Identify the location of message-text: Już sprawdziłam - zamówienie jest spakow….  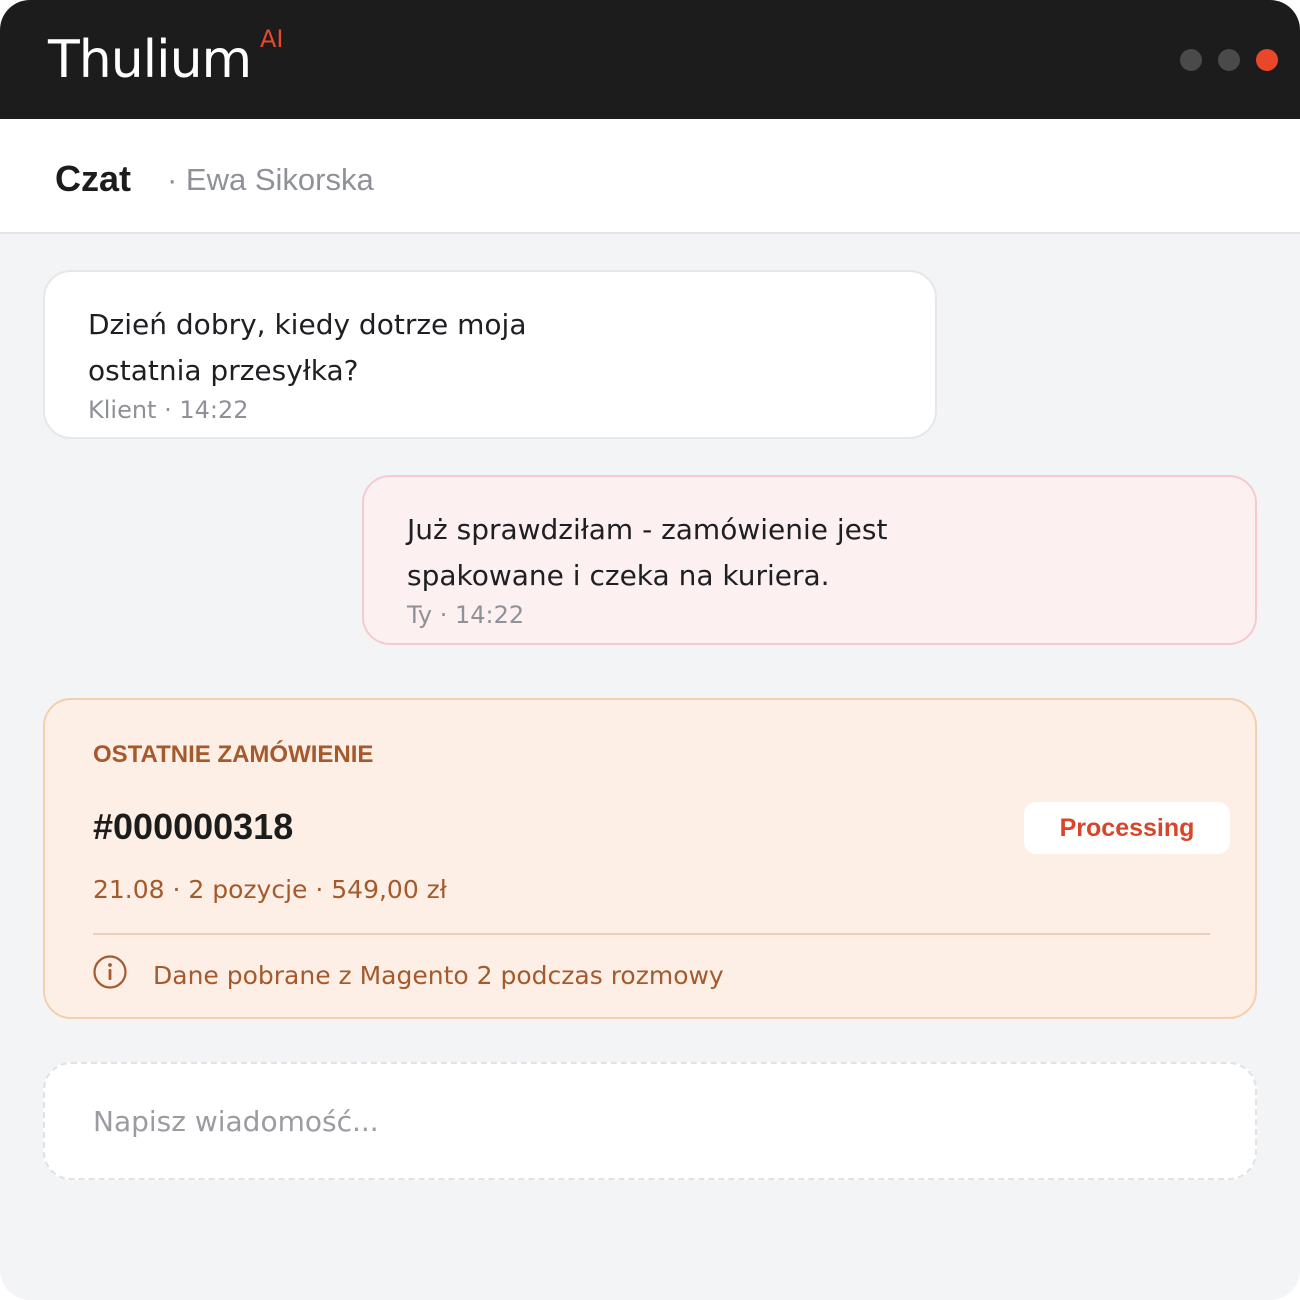
(647, 552).